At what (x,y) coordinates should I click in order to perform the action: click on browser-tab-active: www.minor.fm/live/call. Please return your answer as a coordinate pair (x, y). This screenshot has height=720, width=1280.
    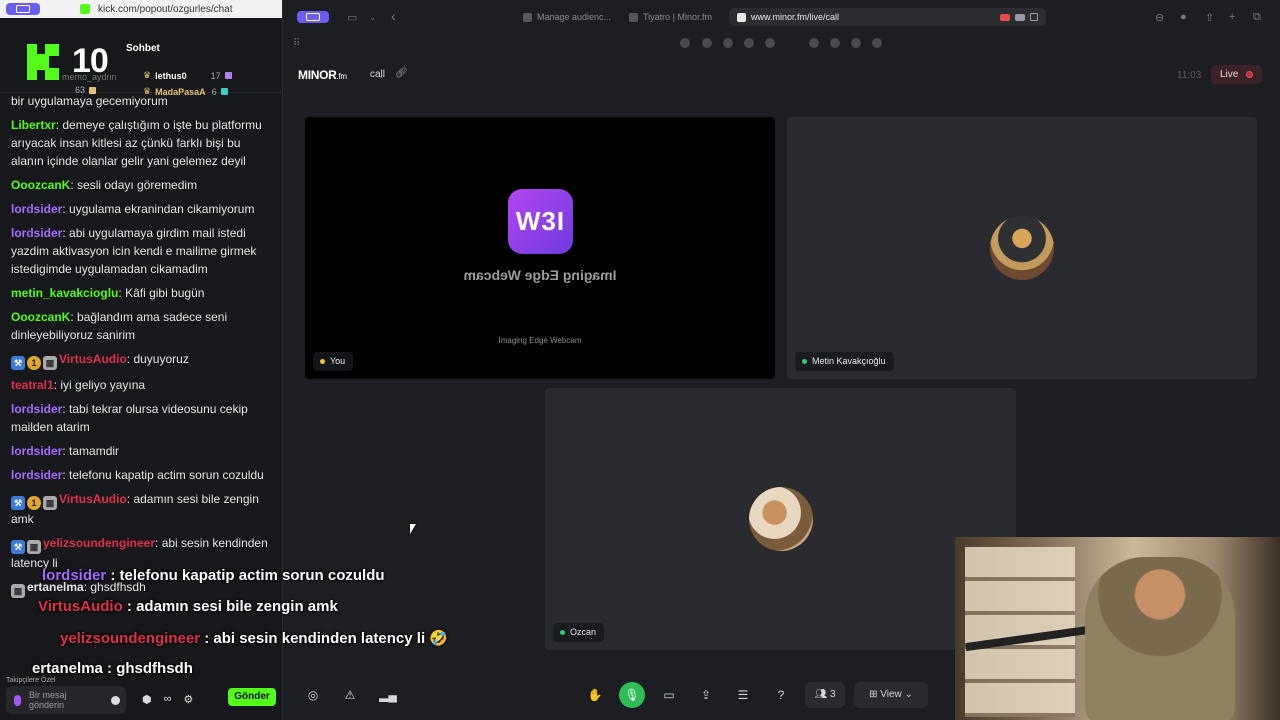
    Looking at the image, I should click on (887, 17).